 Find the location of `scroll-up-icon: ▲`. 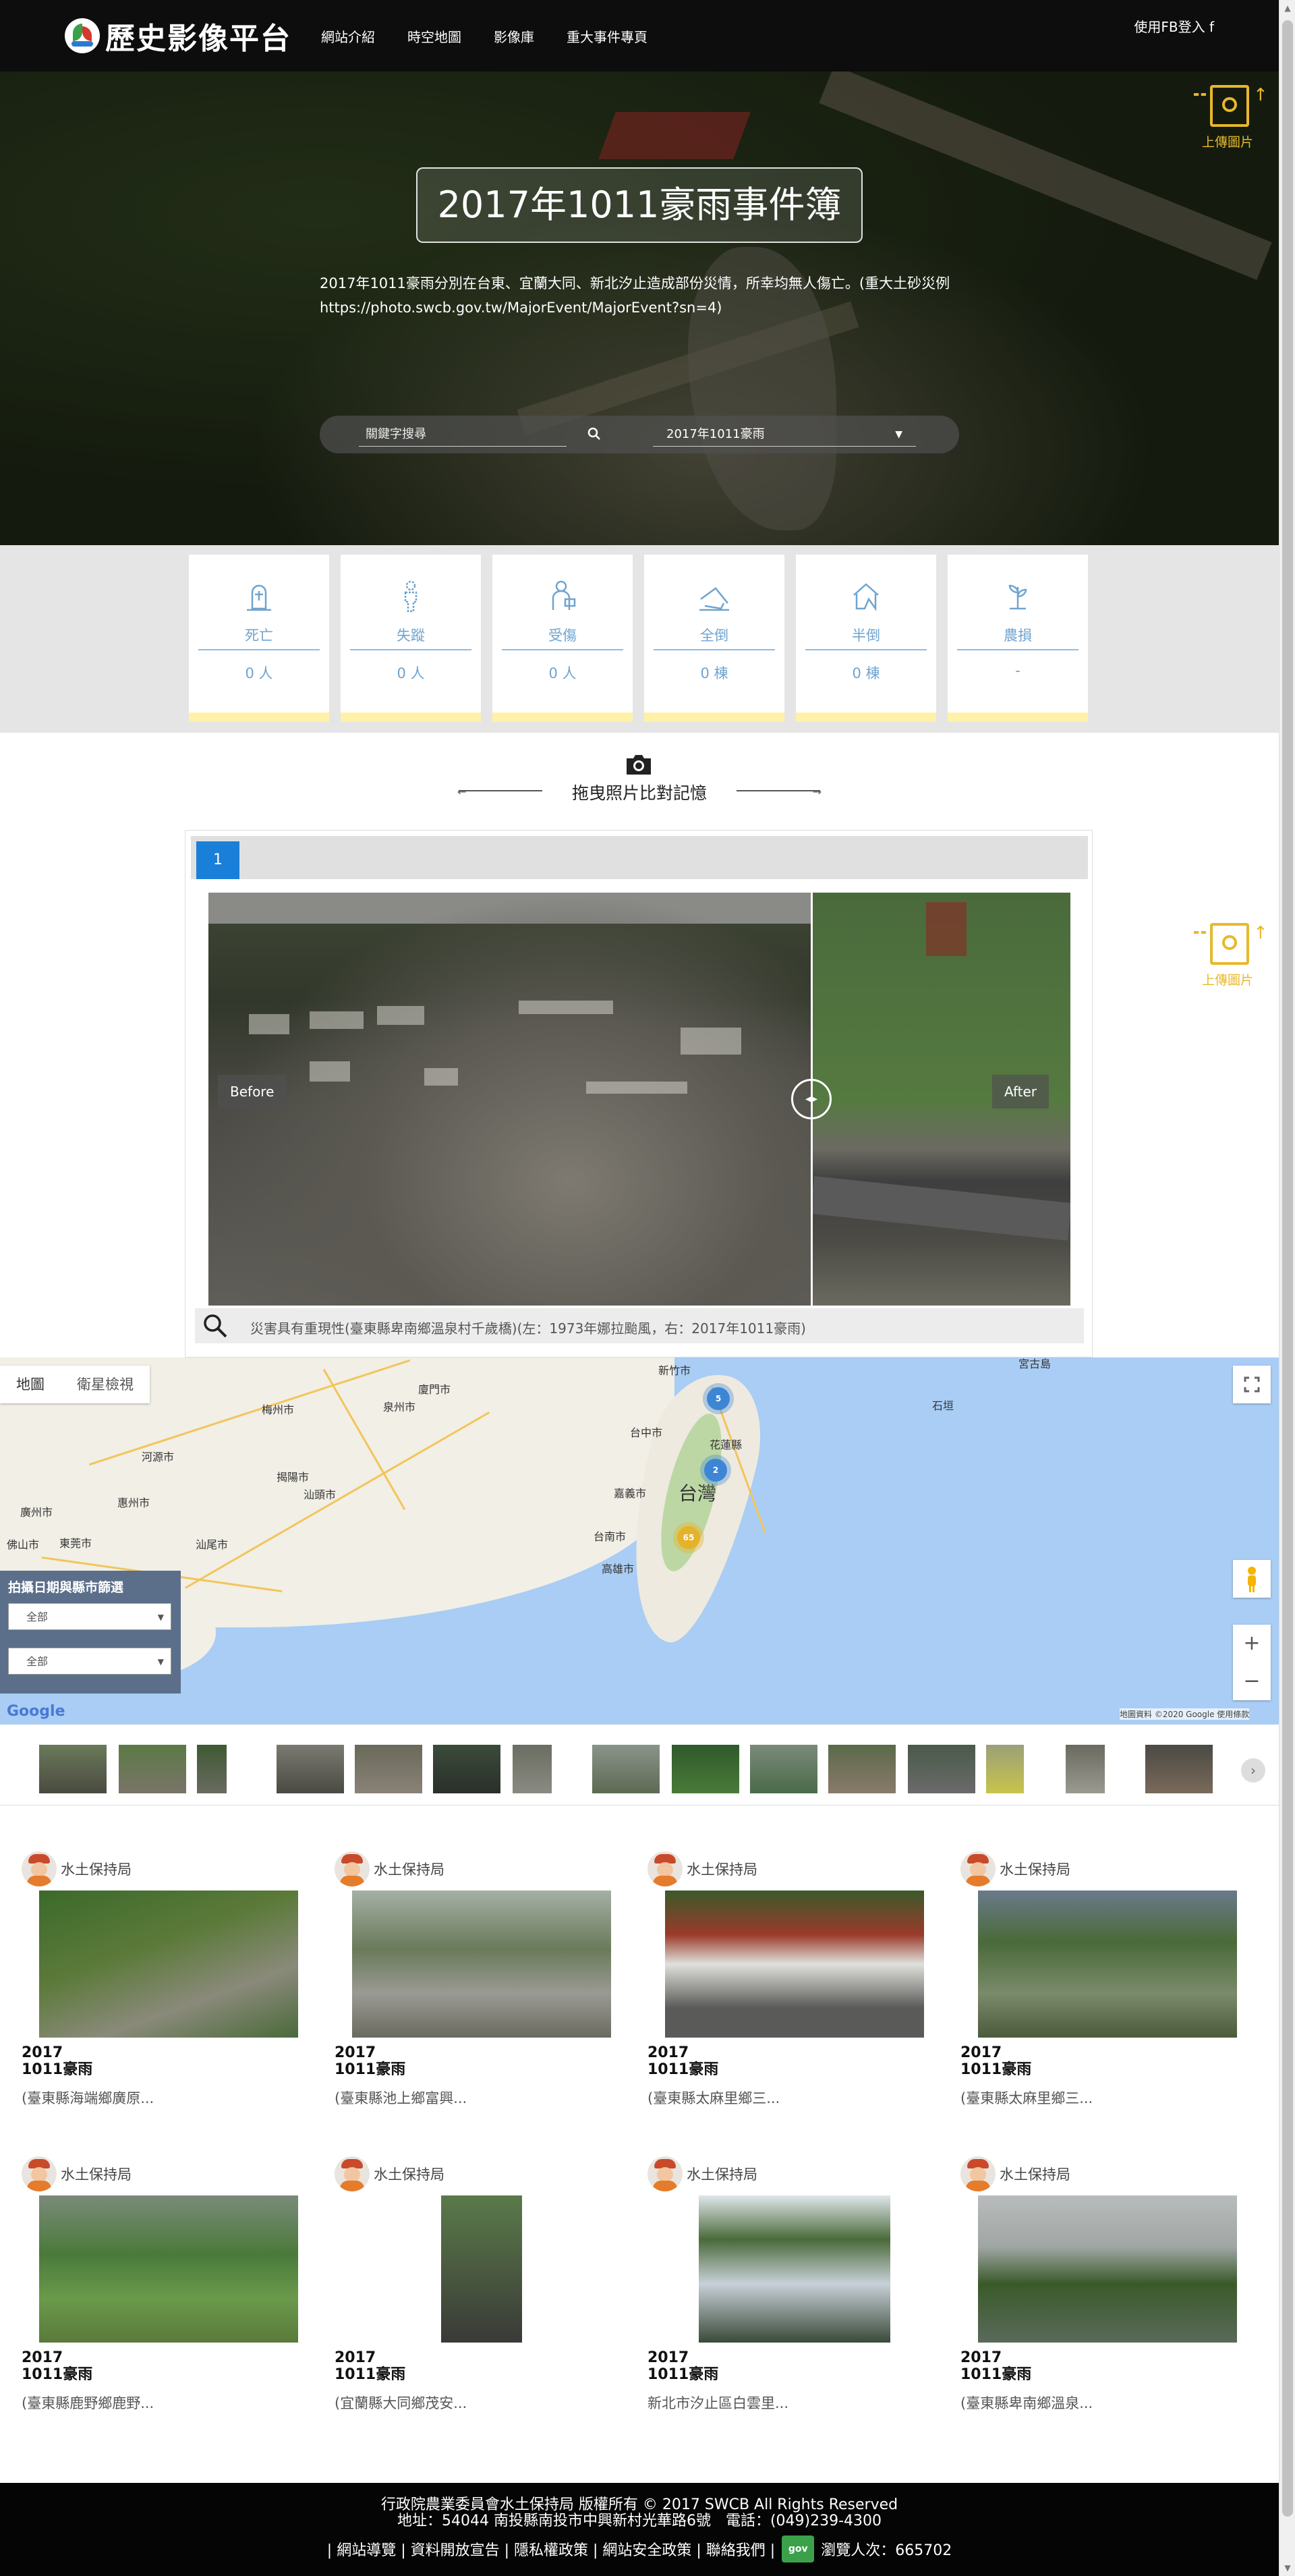

scroll-up-icon: ▲ is located at coordinates (1287, 8).